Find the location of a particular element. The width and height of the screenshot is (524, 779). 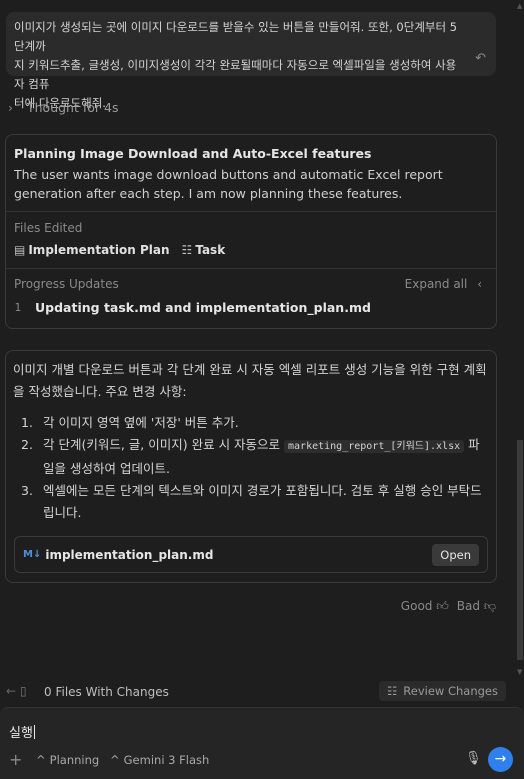

message-input-value: 실행 is located at coordinates (21, 733).